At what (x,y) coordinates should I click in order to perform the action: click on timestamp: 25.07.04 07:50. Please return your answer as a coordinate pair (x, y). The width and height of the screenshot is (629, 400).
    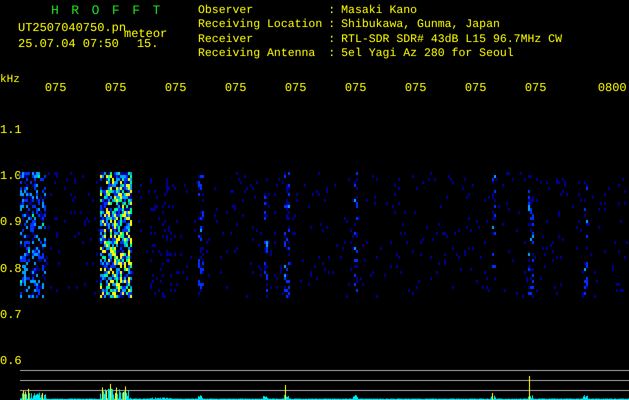
    Looking at the image, I should click on (68, 45).